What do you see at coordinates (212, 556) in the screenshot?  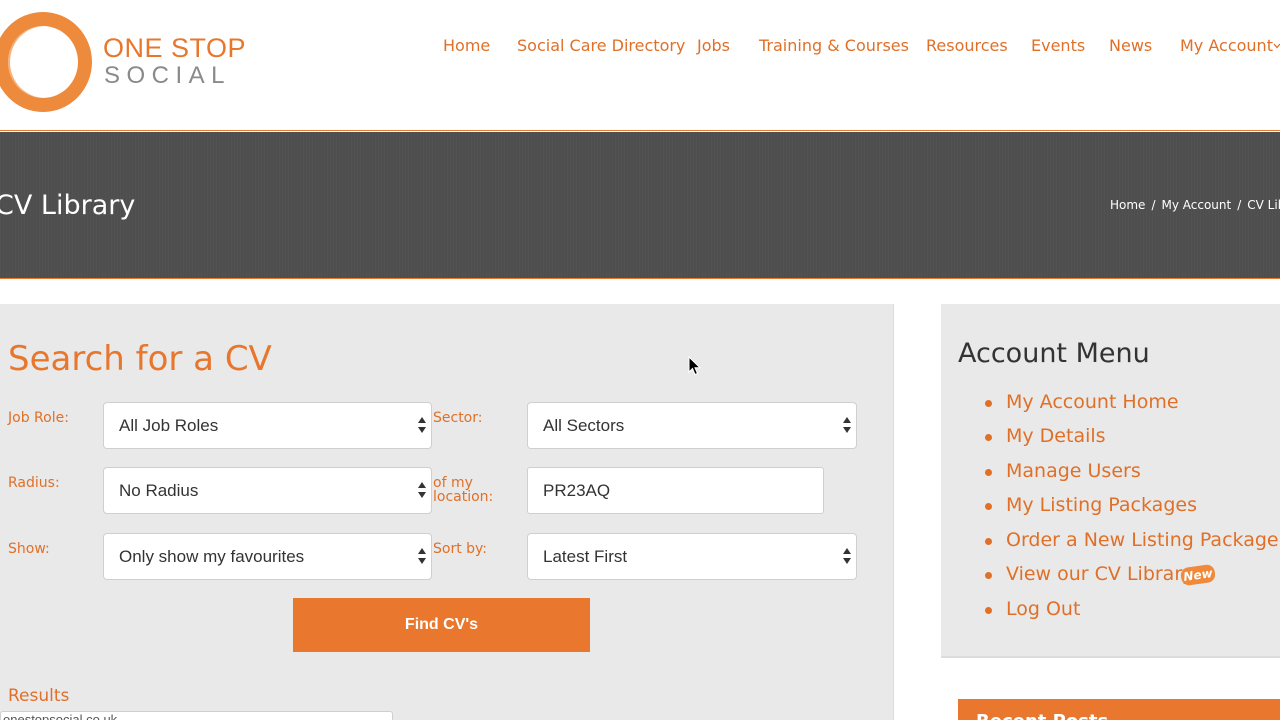 I see `show-value: Only show my favourites` at bounding box center [212, 556].